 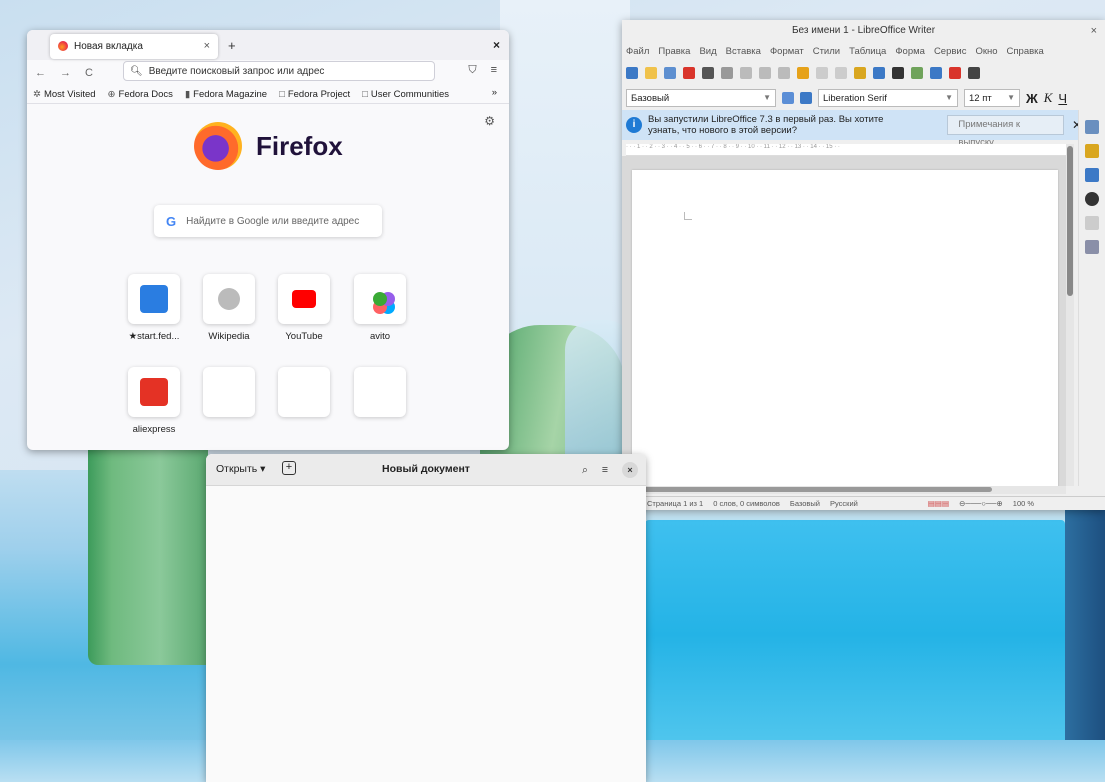 What do you see at coordinates (585, 470) in the screenshot?
I see `search-icon: ⌕` at bounding box center [585, 470].